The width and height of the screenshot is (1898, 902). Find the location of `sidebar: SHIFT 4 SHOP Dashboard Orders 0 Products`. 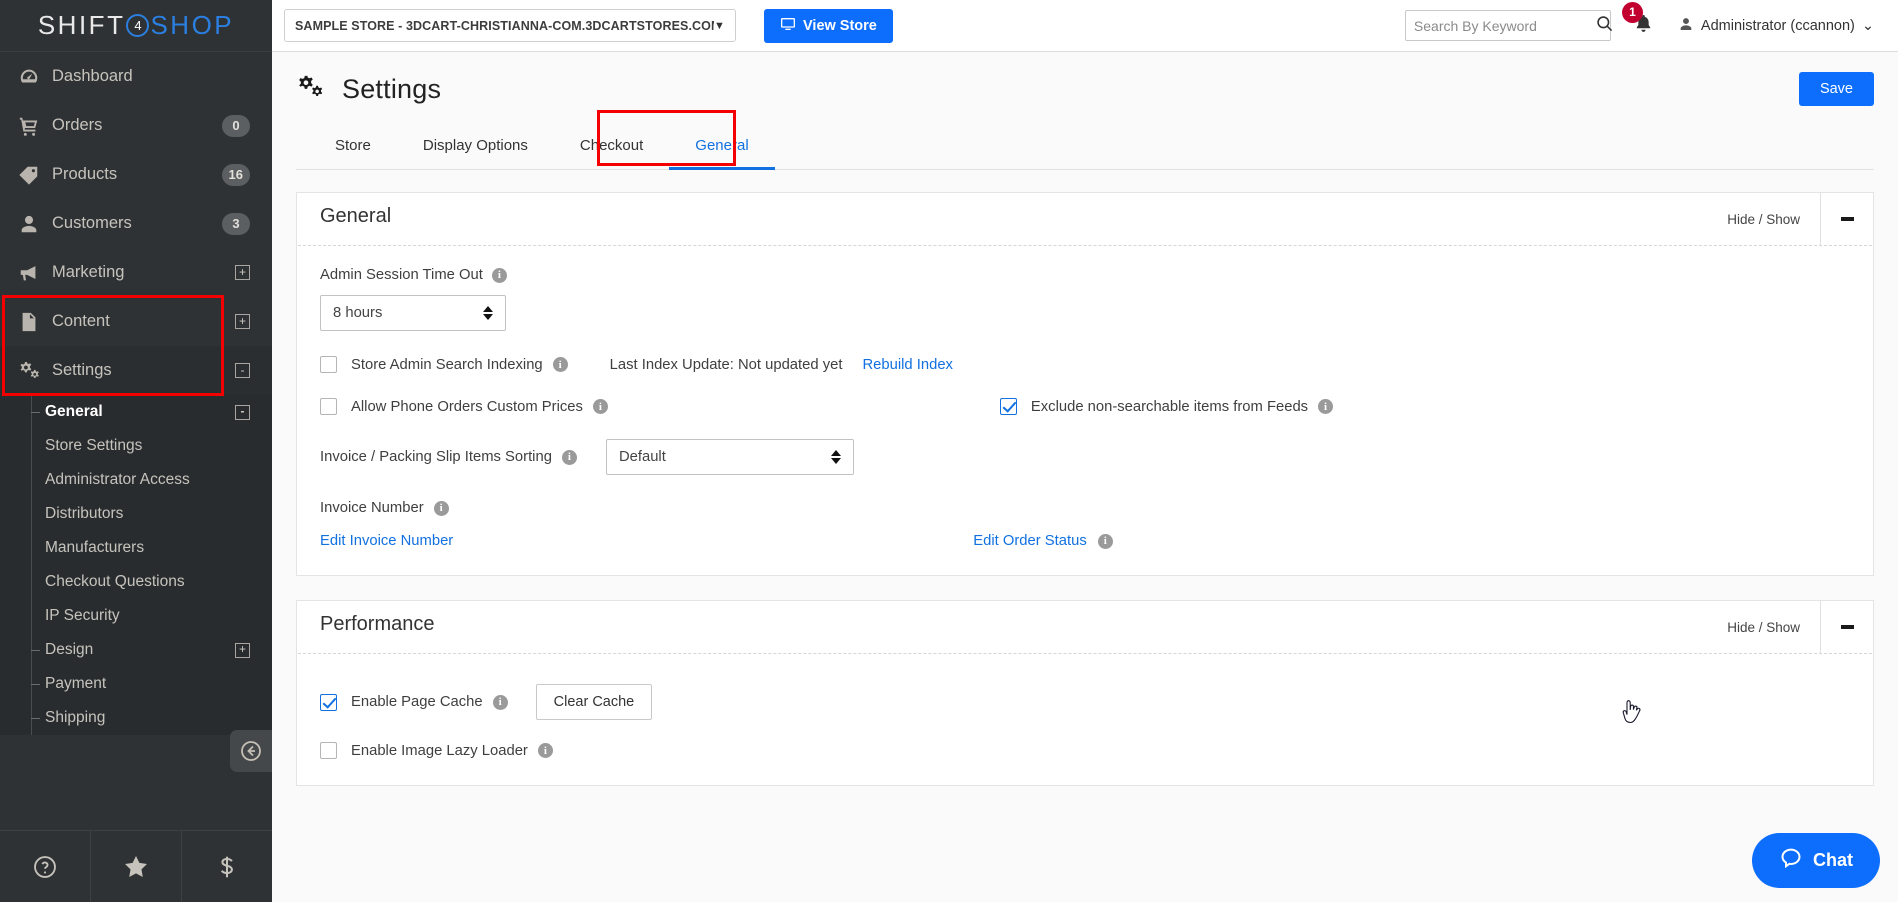

sidebar: SHIFT 4 SHOP Dashboard Orders 0 Products is located at coordinates (136, 451).